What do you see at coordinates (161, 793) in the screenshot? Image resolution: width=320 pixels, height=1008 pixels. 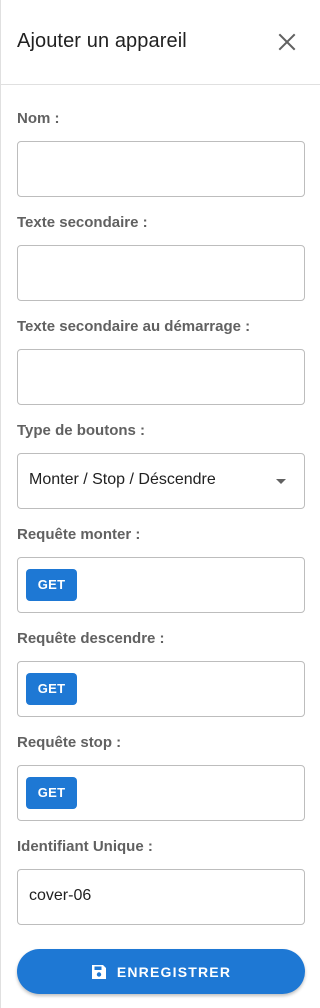 I see `request-stop-field: GET` at bounding box center [161, 793].